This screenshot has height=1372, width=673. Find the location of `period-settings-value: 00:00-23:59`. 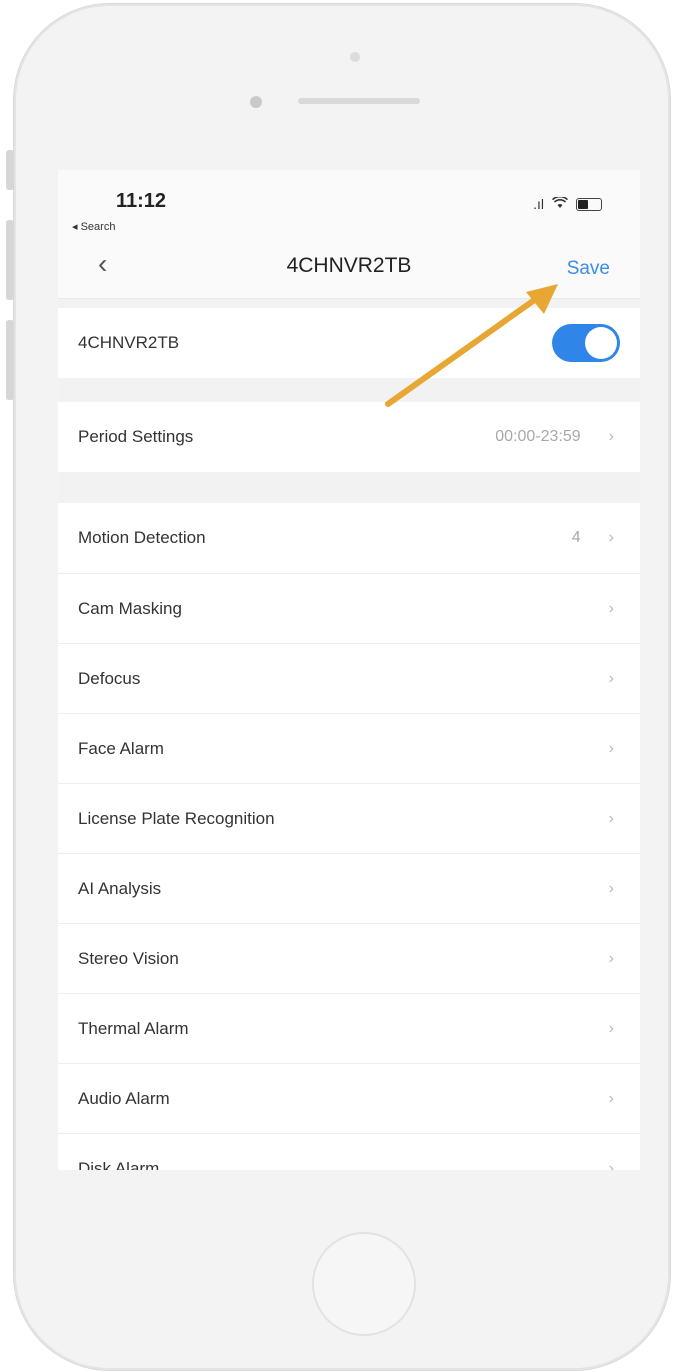

period-settings-value: 00:00-23:59 is located at coordinates (538, 436).